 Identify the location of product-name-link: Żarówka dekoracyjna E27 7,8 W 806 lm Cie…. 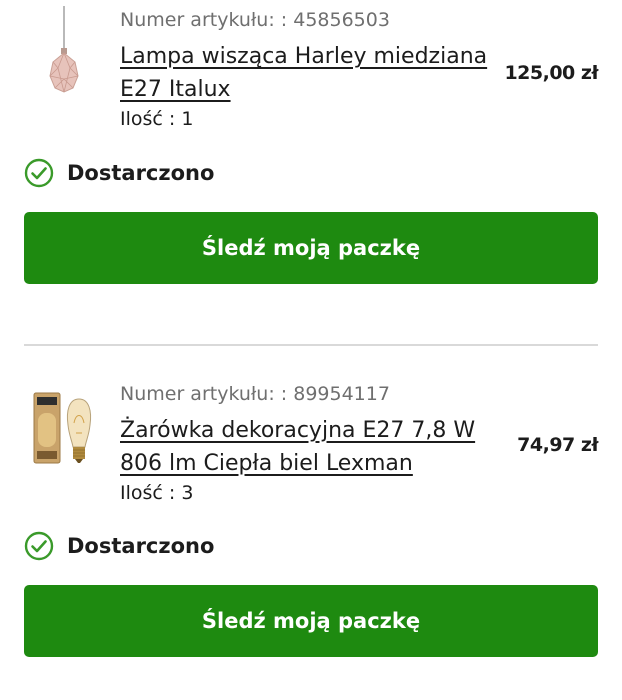
(320, 447).